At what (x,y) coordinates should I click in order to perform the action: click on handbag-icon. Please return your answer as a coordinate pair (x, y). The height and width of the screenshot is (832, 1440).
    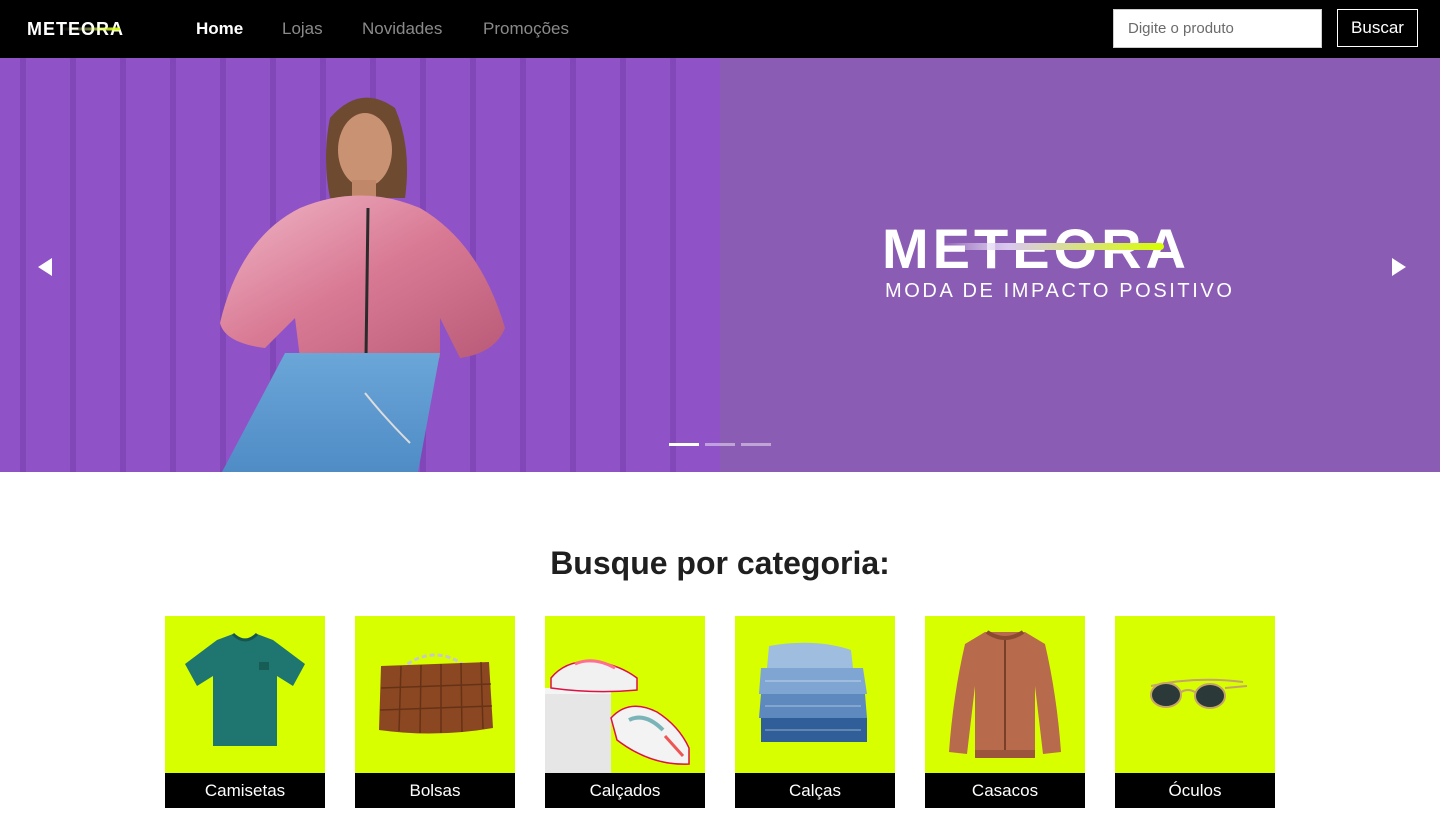
    Looking at the image, I should click on (436, 693).